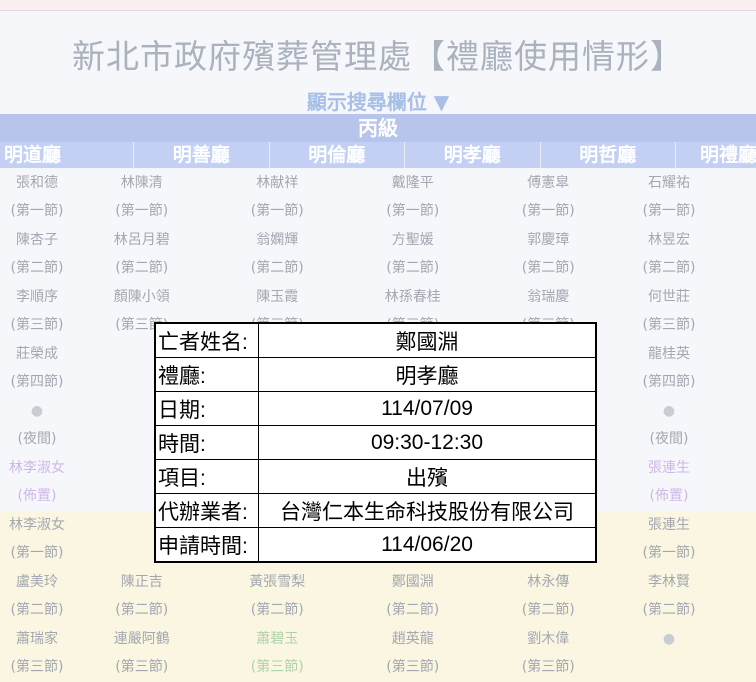  Describe the element at coordinates (37, 539) in the screenshot. I see `booking-cell: 林李淑女 (第一節)` at that location.